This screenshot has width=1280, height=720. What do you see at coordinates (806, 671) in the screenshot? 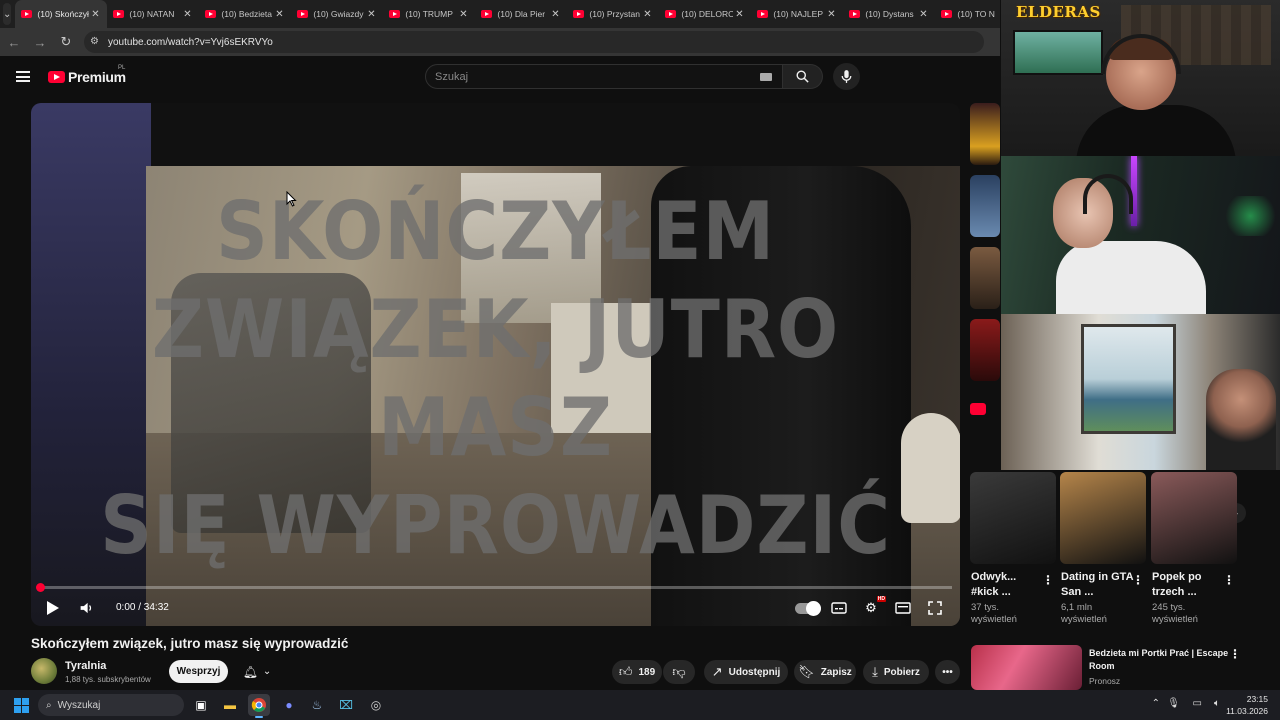
I see `bookmark-icon: 🔖︎` at bounding box center [806, 671].